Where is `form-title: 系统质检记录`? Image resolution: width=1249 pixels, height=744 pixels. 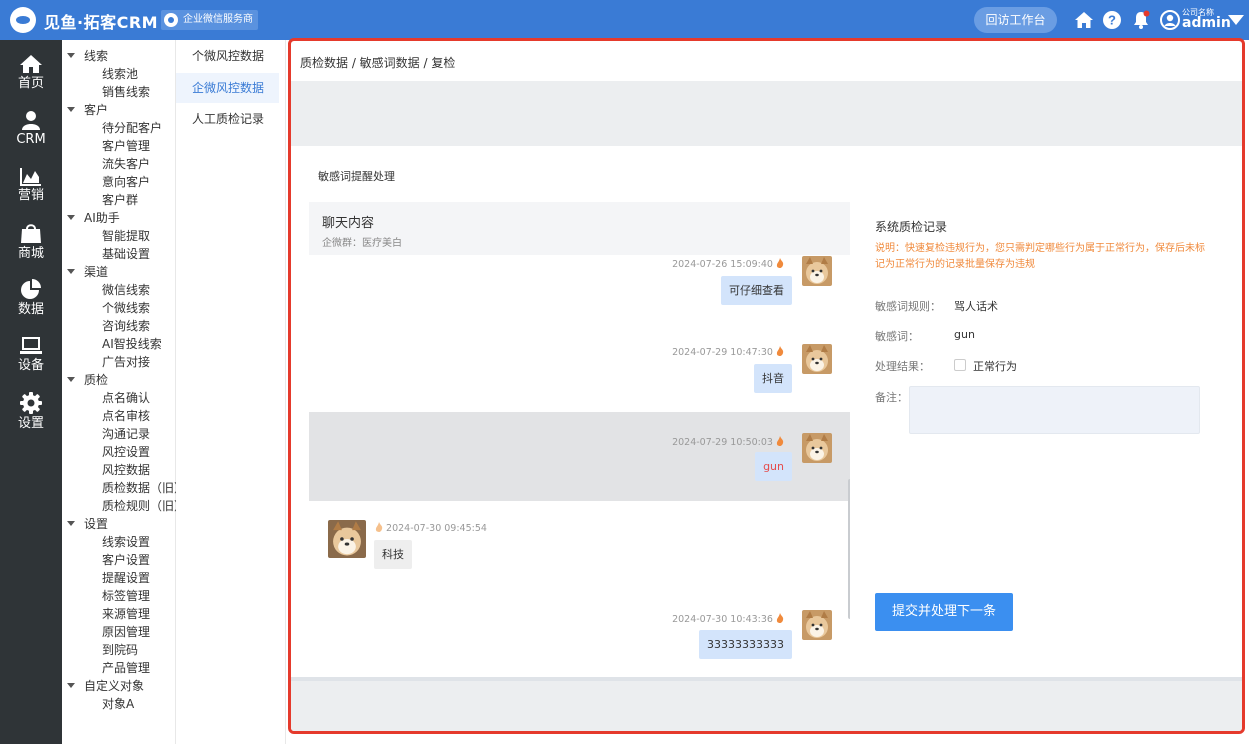
form-title: 系统质检记录 is located at coordinates (911, 227).